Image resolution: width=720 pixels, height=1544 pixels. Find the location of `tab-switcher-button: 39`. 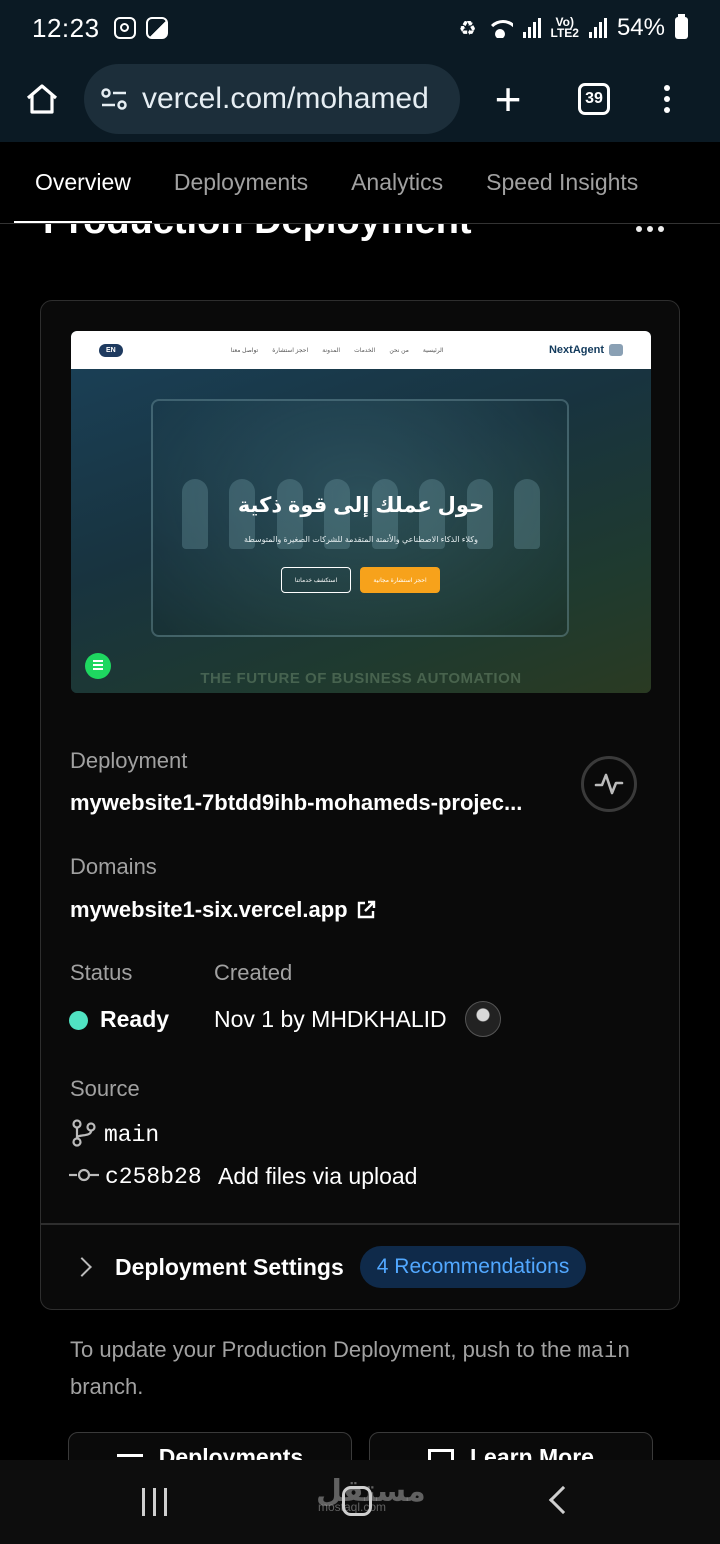

tab-switcher-button: 39 is located at coordinates (594, 99).